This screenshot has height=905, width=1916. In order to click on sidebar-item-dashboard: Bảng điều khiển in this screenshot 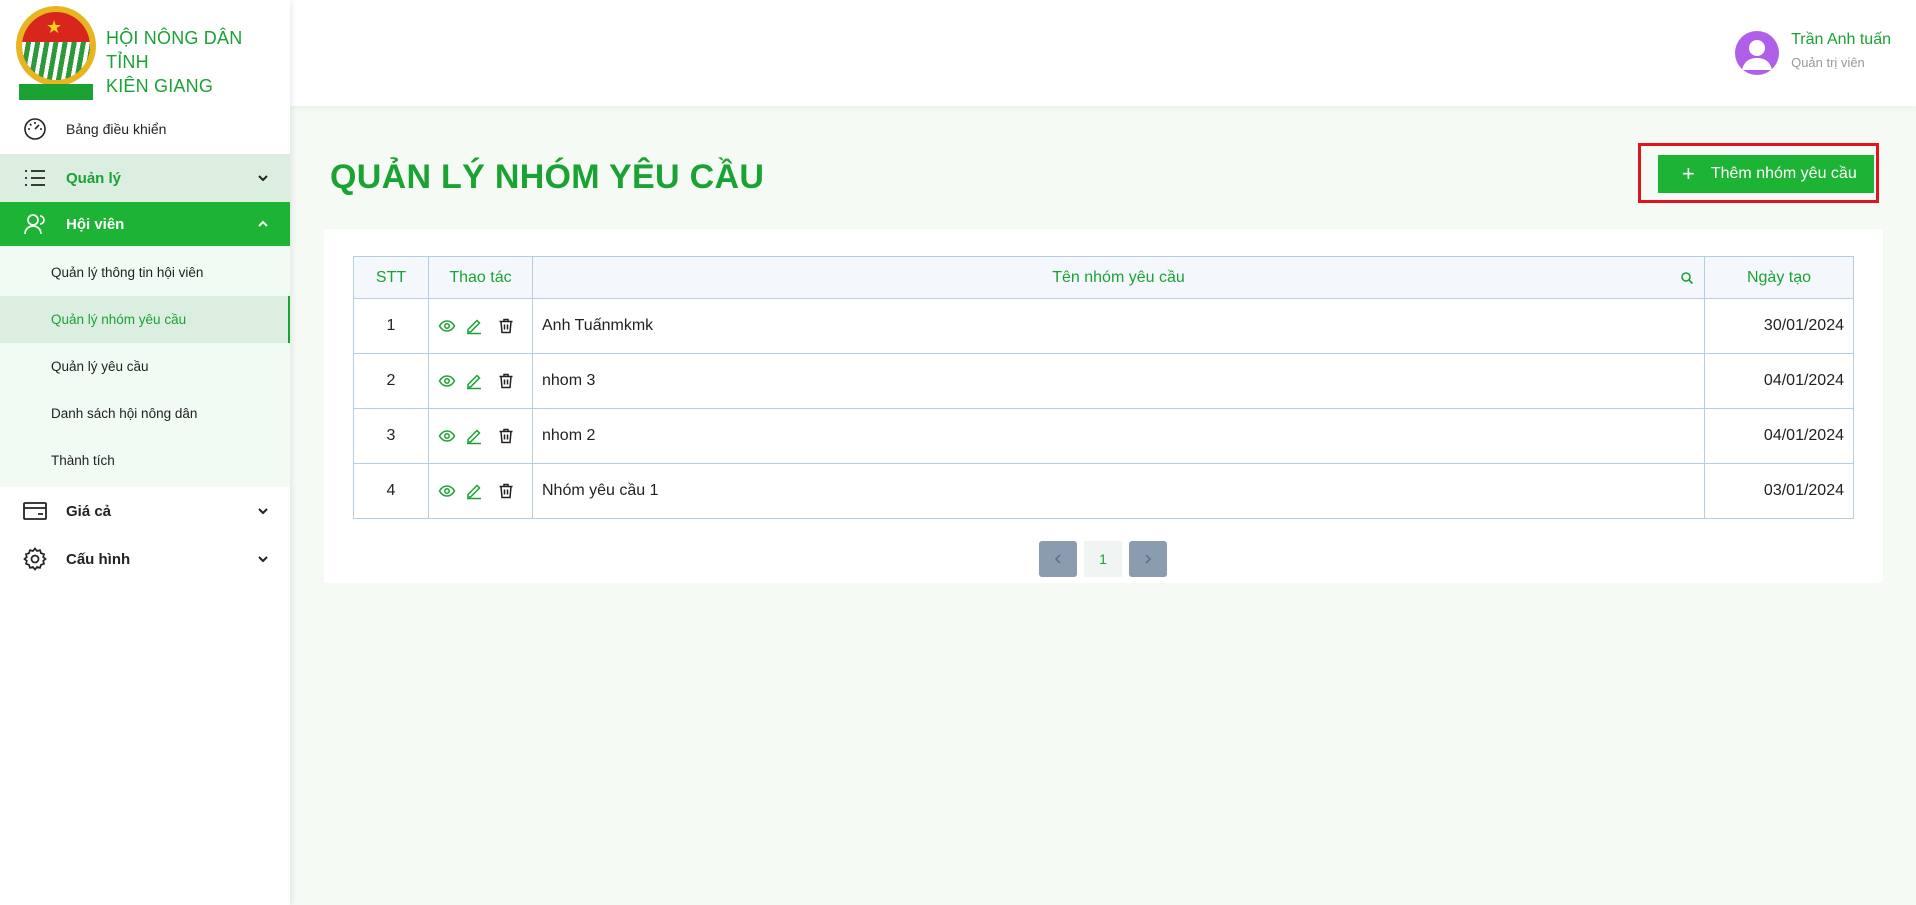, I will do `click(145, 129)`.